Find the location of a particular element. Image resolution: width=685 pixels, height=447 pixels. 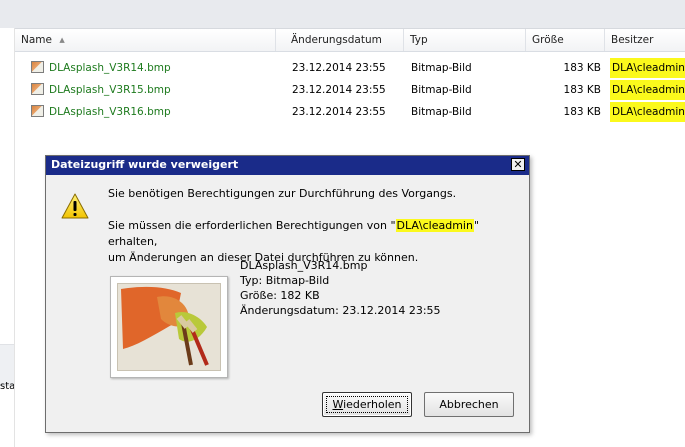

info-file-date: Änderungsdatum: 23.12.2014 23:55 is located at coordinates (340, 310).